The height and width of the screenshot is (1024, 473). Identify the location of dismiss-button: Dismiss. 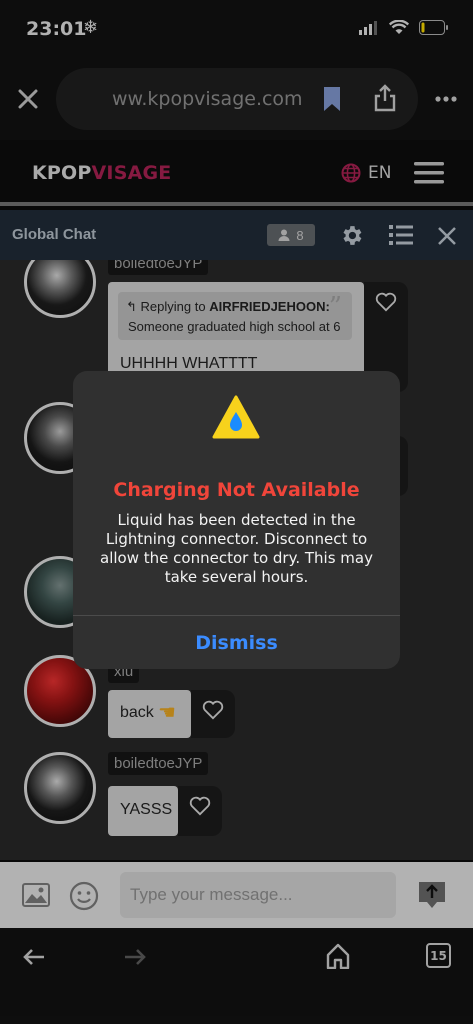
(236, 642).